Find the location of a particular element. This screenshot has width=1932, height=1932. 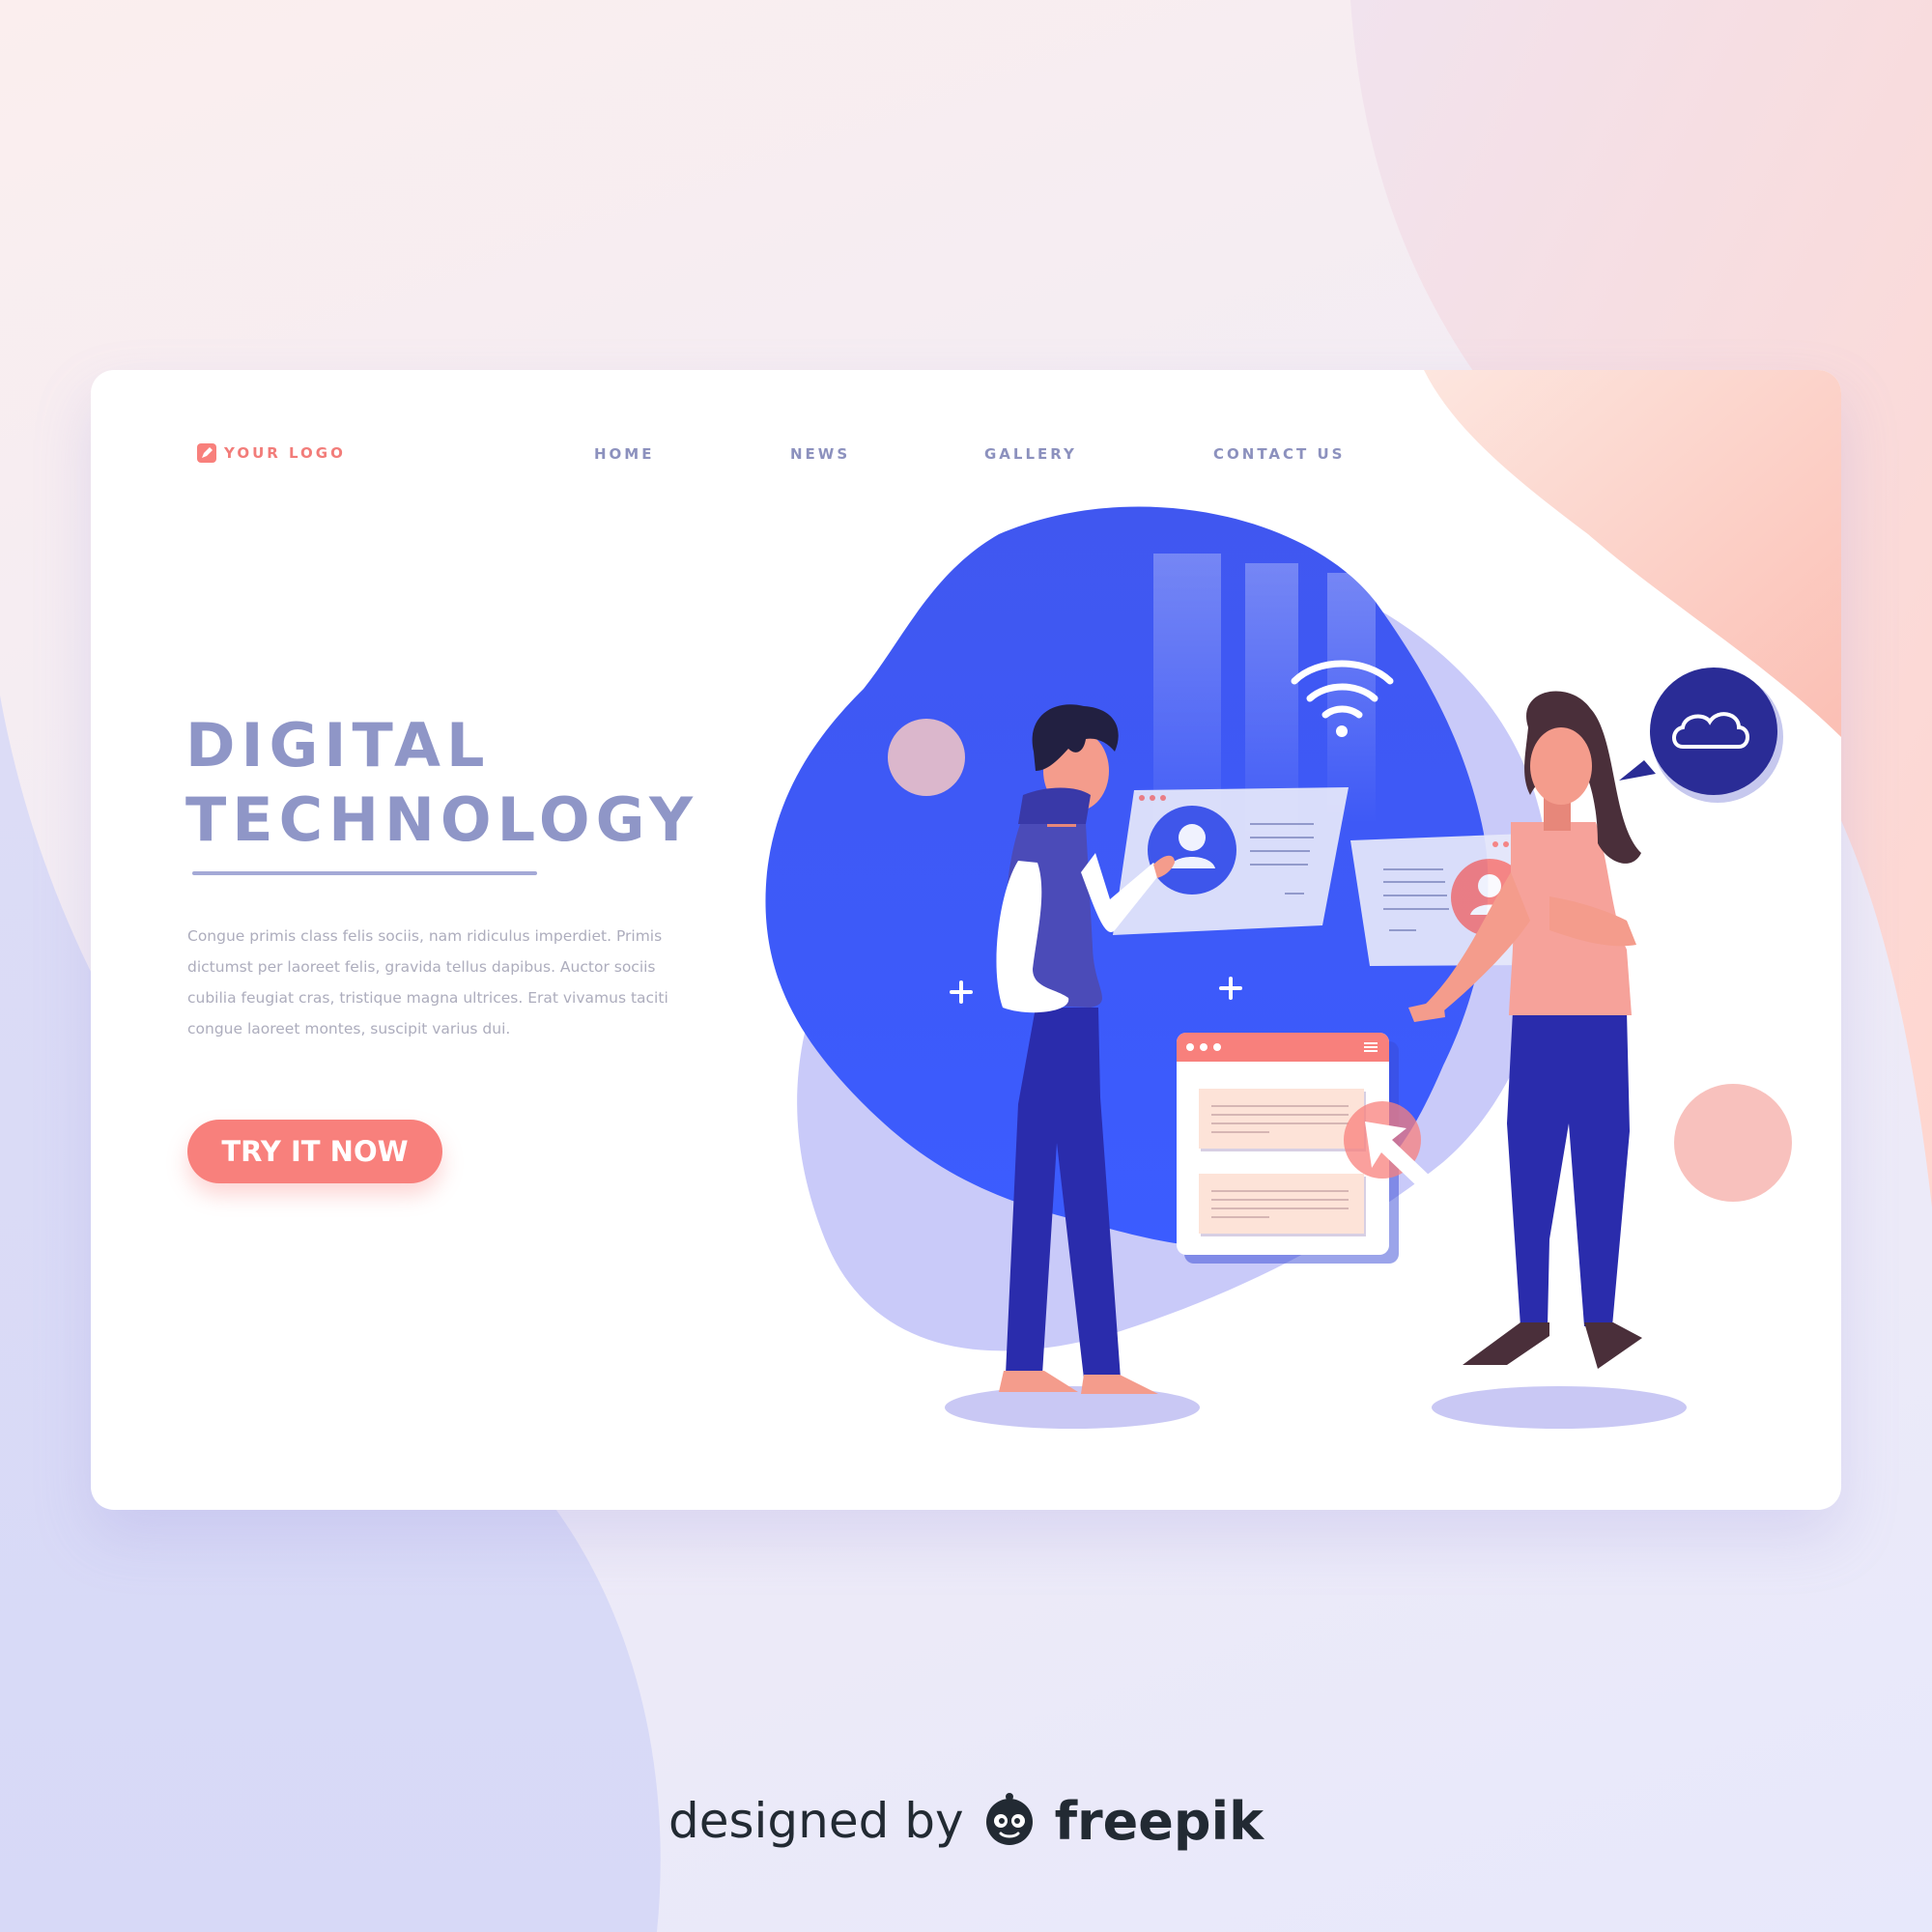

credit-prefix: designed by is located at coordinates (816, 1821).